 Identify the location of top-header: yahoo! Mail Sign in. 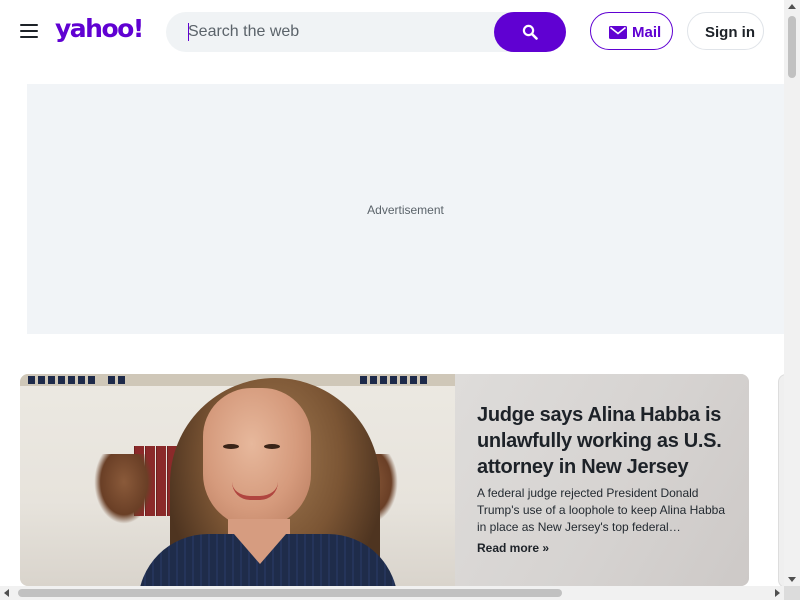
(392, 32).